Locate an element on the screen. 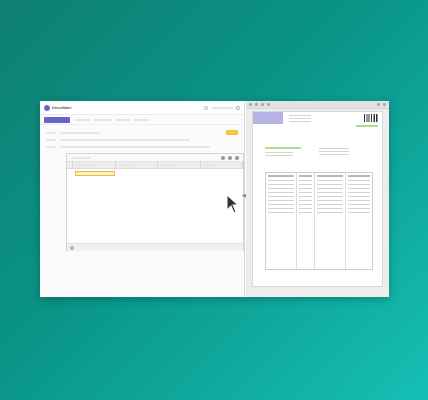 The height and width of the screenshot is (400, 428). bell-icon is located at coordinates (206, 107).